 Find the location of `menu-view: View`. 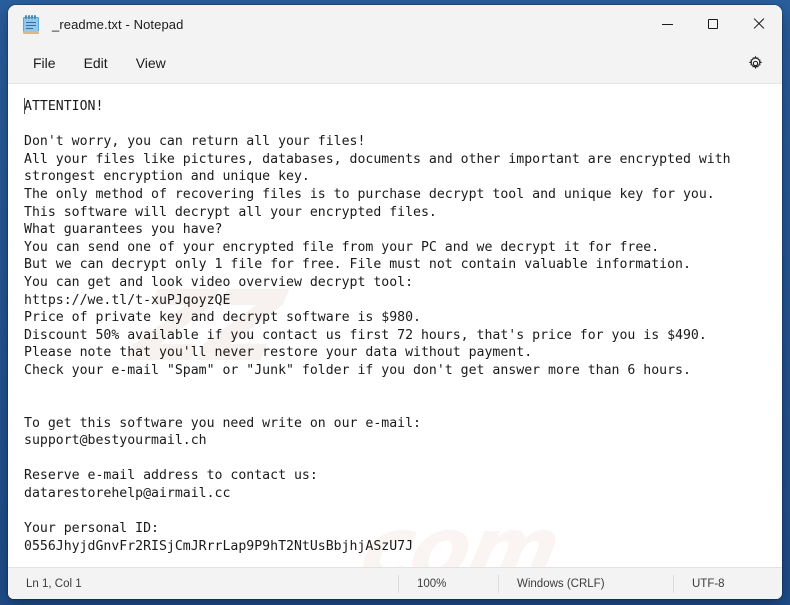

menu-view: View is located at coordinates (151, 63).